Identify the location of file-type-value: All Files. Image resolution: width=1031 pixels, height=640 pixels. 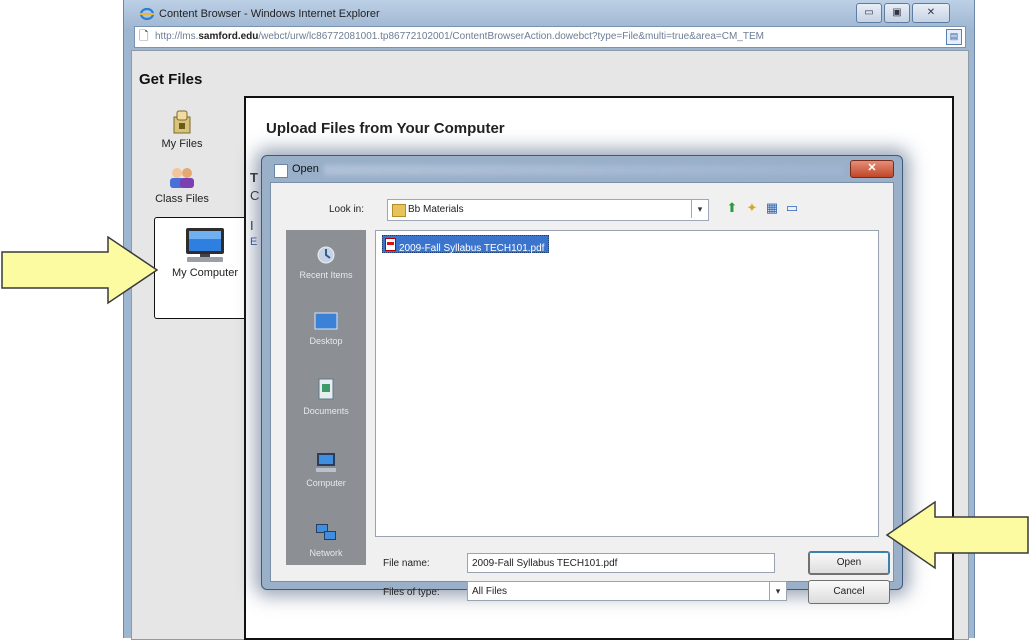
(490, 591).